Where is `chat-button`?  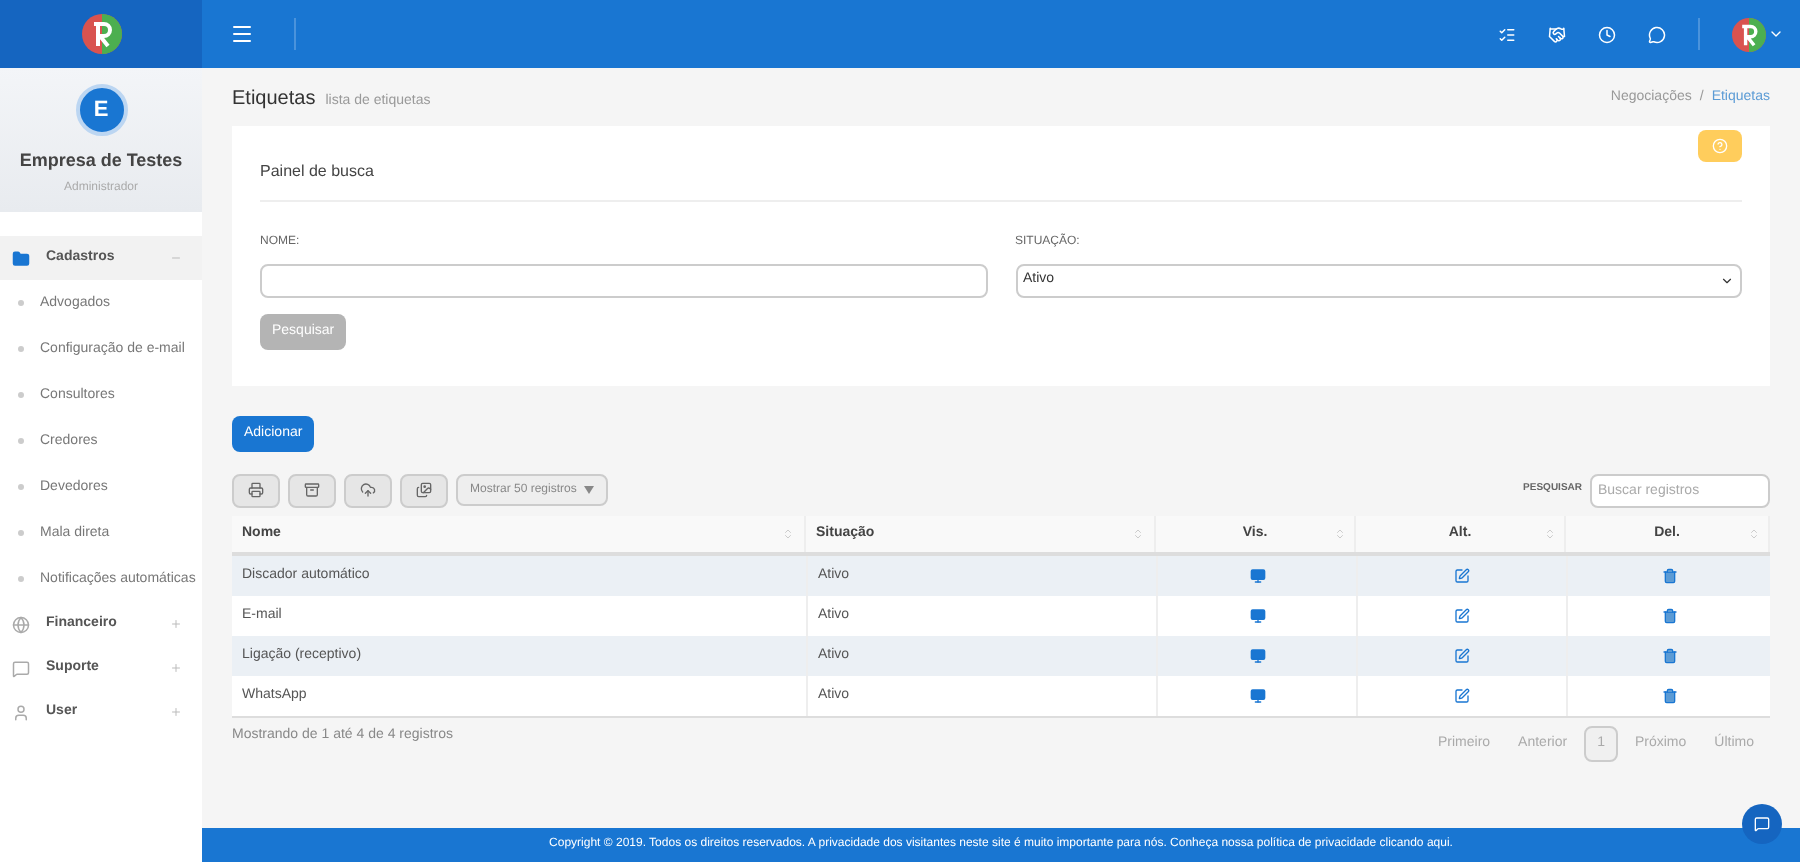 chat-button is located at coordinates (1762, 824).